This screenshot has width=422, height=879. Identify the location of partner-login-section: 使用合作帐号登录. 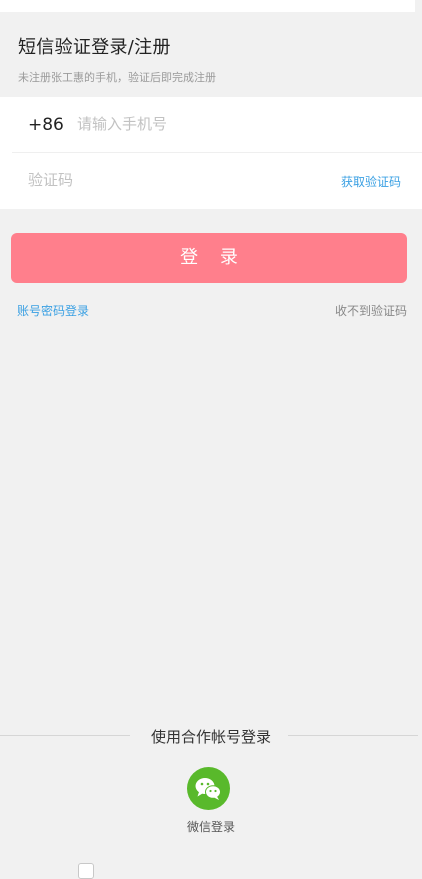
(211, 736).